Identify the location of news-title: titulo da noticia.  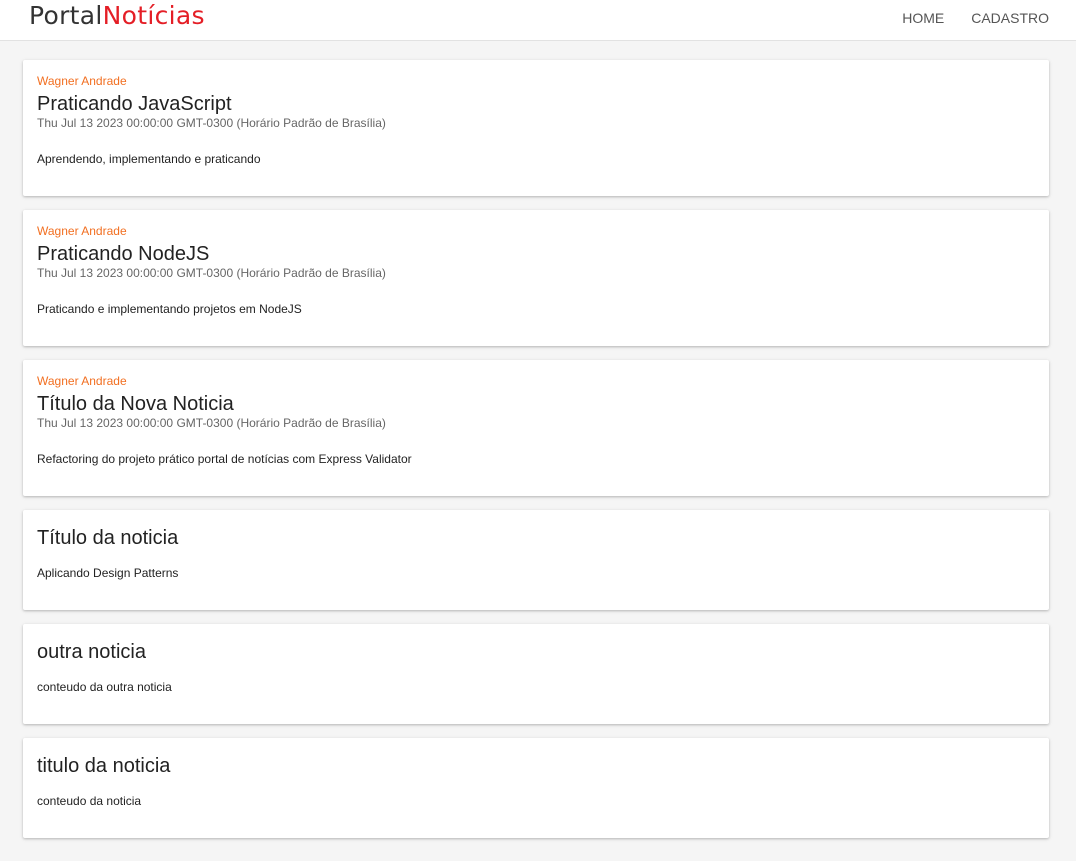
(104, 766).